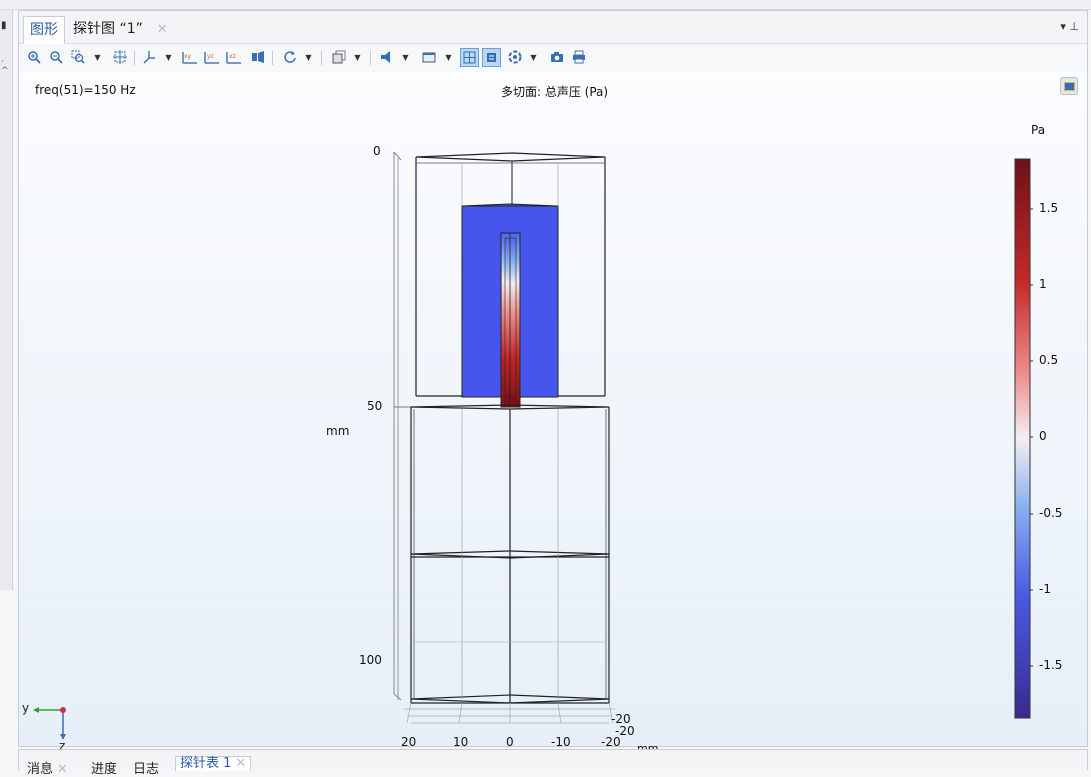 Image resolution: width=1091 pixels, height=777 pixels. I want to click on y-tick: 10, so click(461, 742).